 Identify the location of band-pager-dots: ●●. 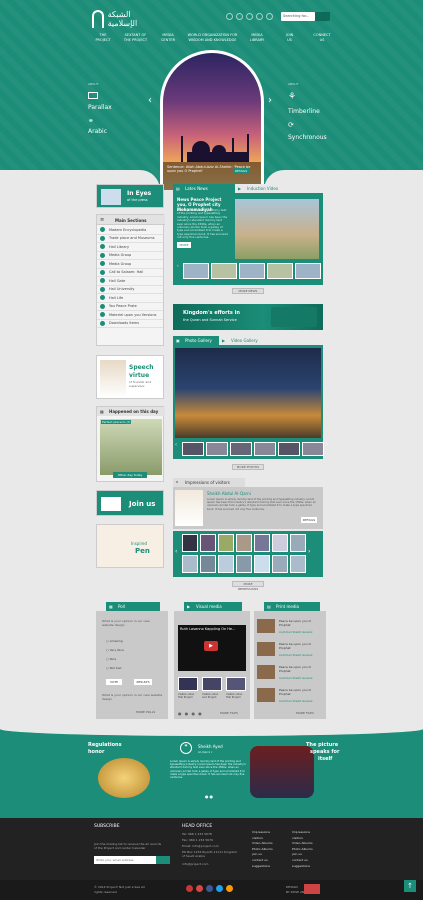
(209, 796).